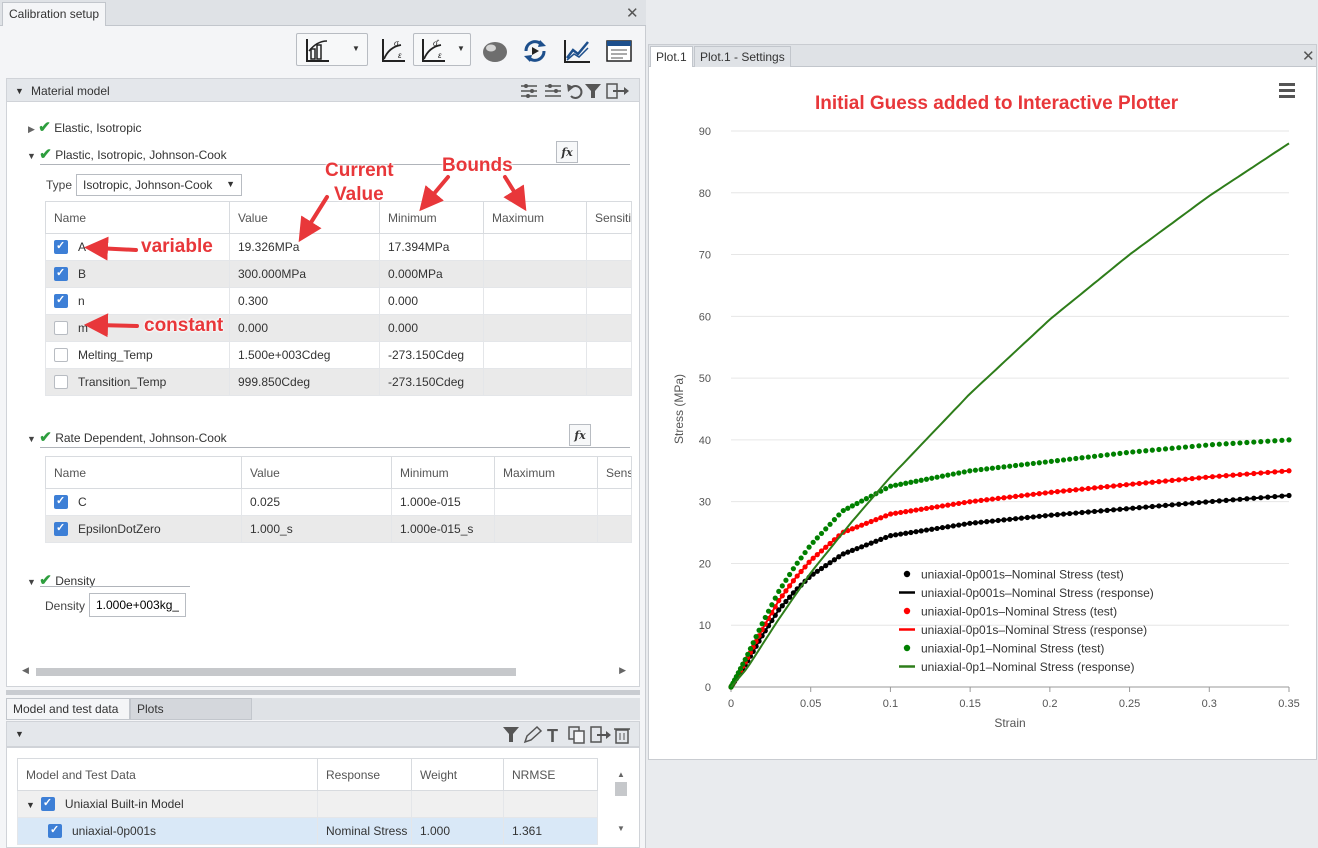 This screenshot has height=848, width=1318. I want to click on y-tick-label: 50, so click(705, 379).